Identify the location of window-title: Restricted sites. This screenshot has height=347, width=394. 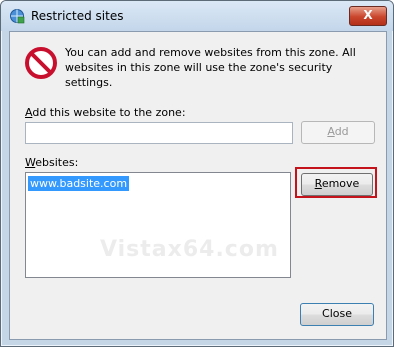
(77, 16).